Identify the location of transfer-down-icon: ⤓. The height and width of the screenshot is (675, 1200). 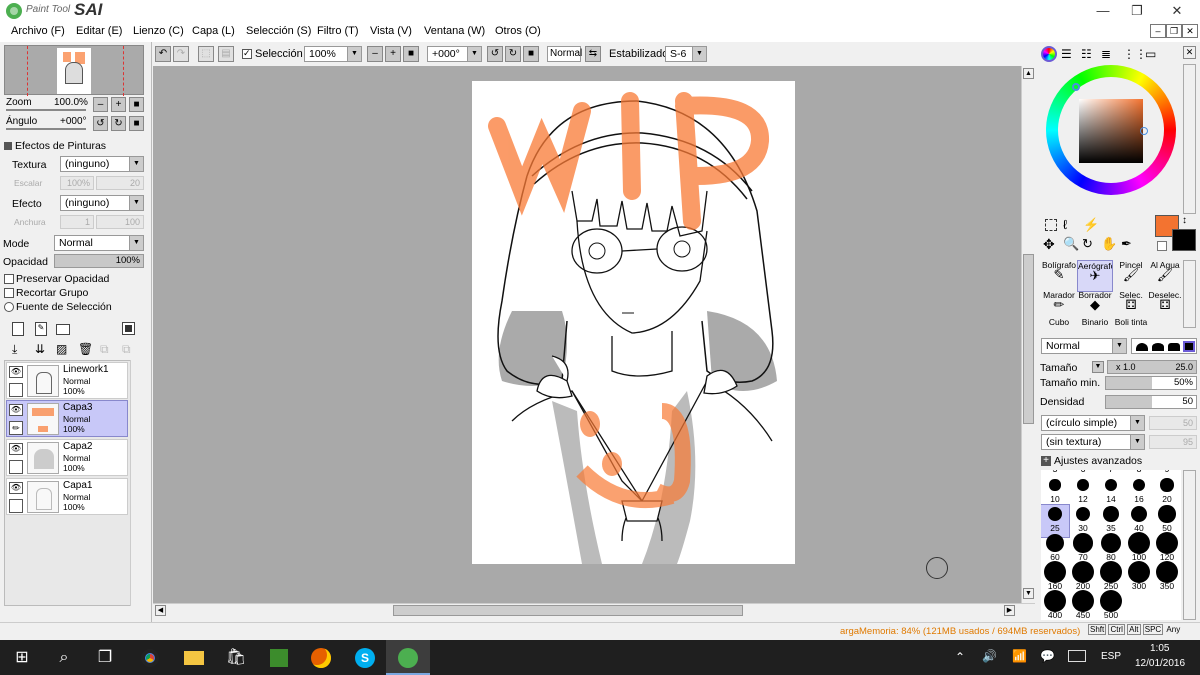
(19, 349).